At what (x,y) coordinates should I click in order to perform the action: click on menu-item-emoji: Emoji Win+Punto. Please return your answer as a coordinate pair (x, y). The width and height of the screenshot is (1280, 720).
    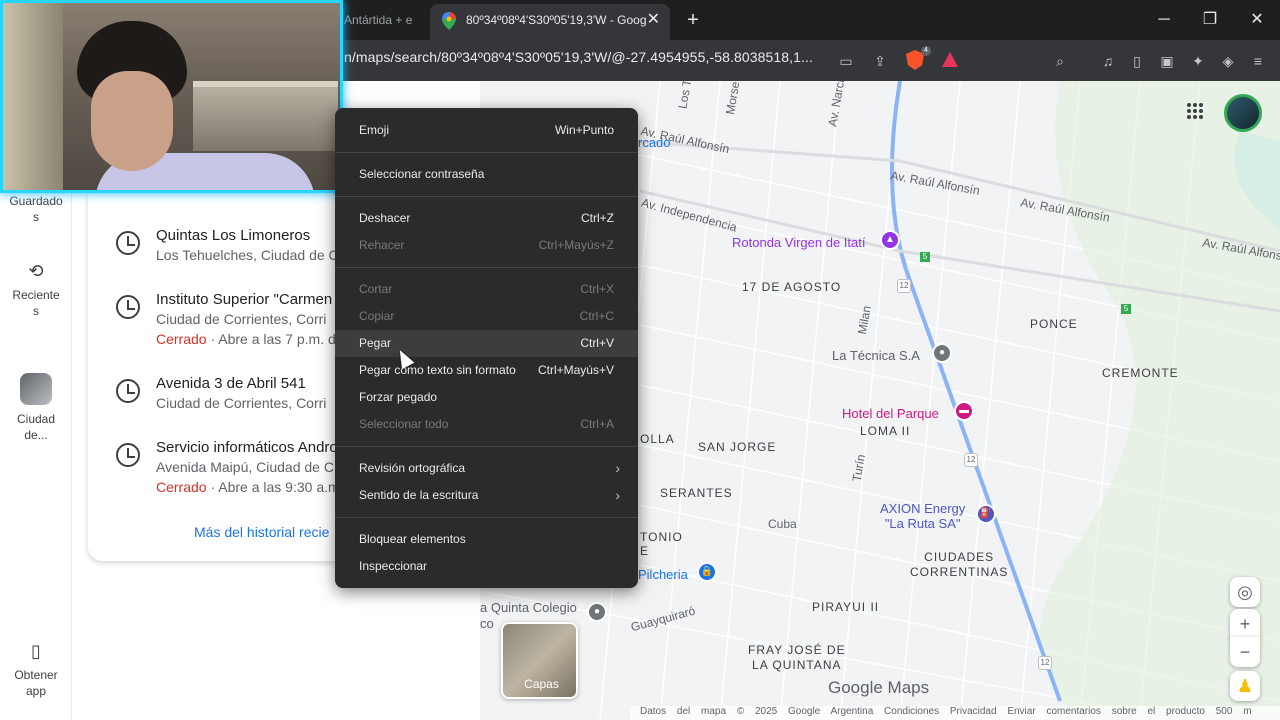
    Looking at the image, I should click on (486, 130).